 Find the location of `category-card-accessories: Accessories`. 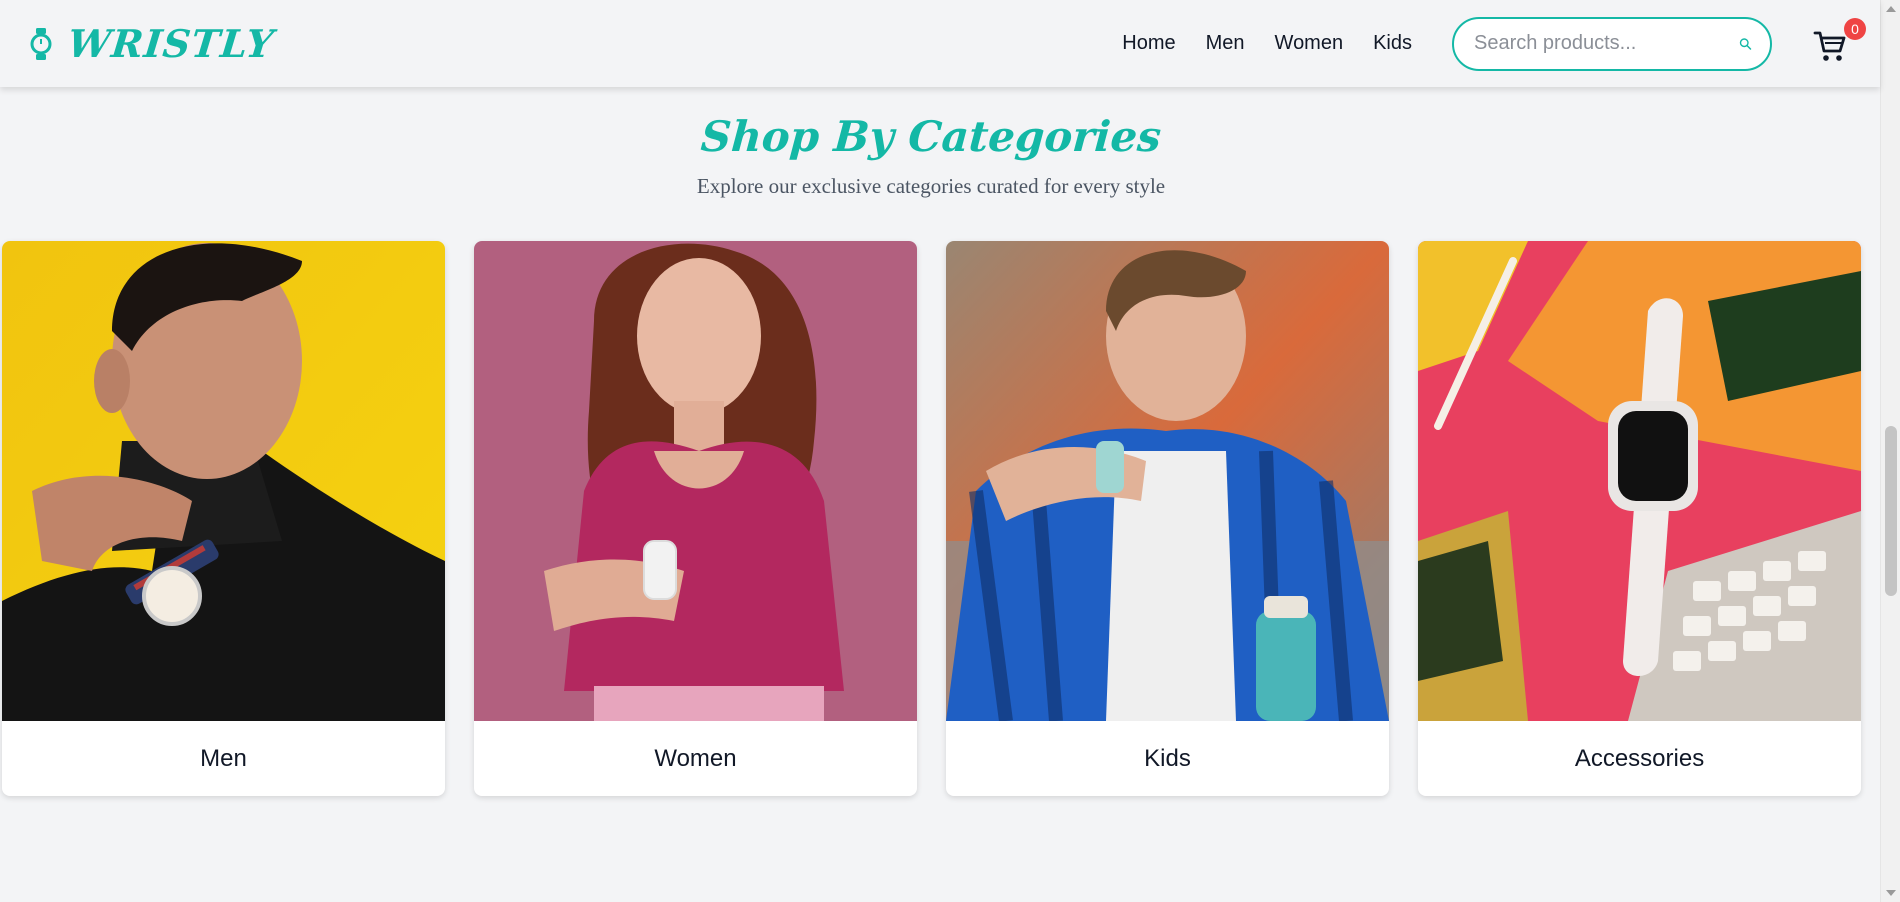

category-card-accessories: Accessories is located at coordinates (1639, 518).